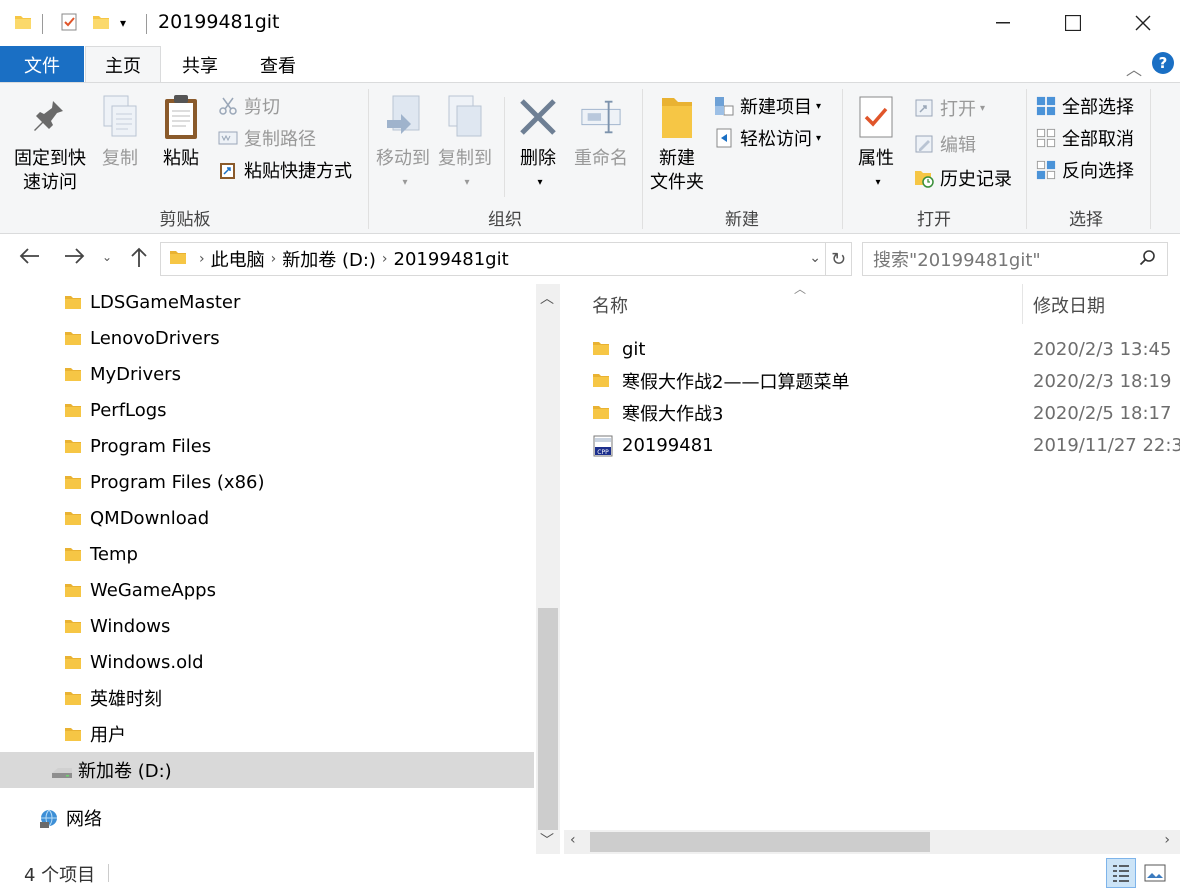  Describe the element at coordinates (403, 144) in the screenshot. I see `move-to-button: 移动到 ▾` at that location.